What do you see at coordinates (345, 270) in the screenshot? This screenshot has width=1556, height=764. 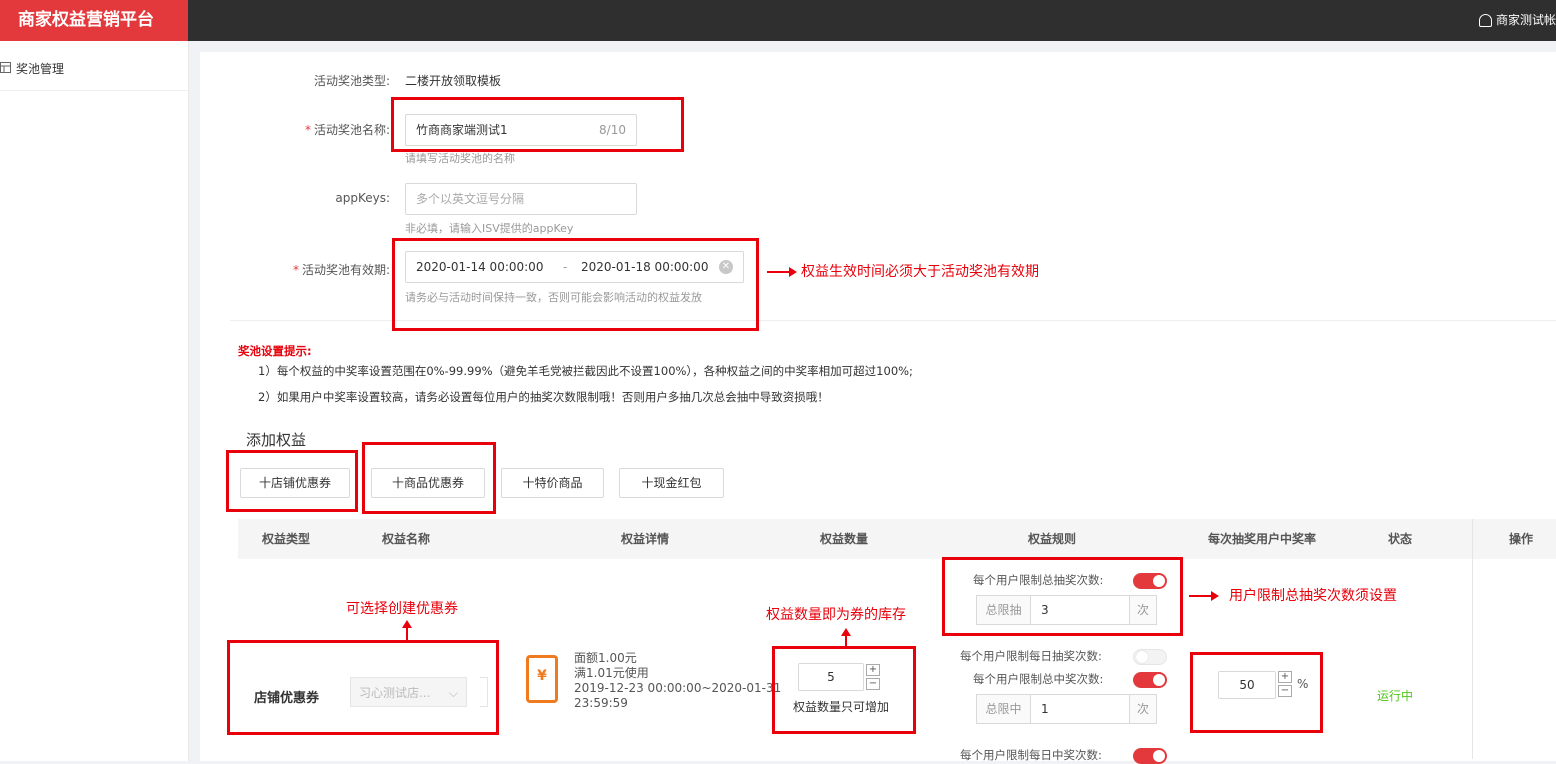 I see `validity-label-text: 活动奖池有效期:` at bounding box center [345, 270].